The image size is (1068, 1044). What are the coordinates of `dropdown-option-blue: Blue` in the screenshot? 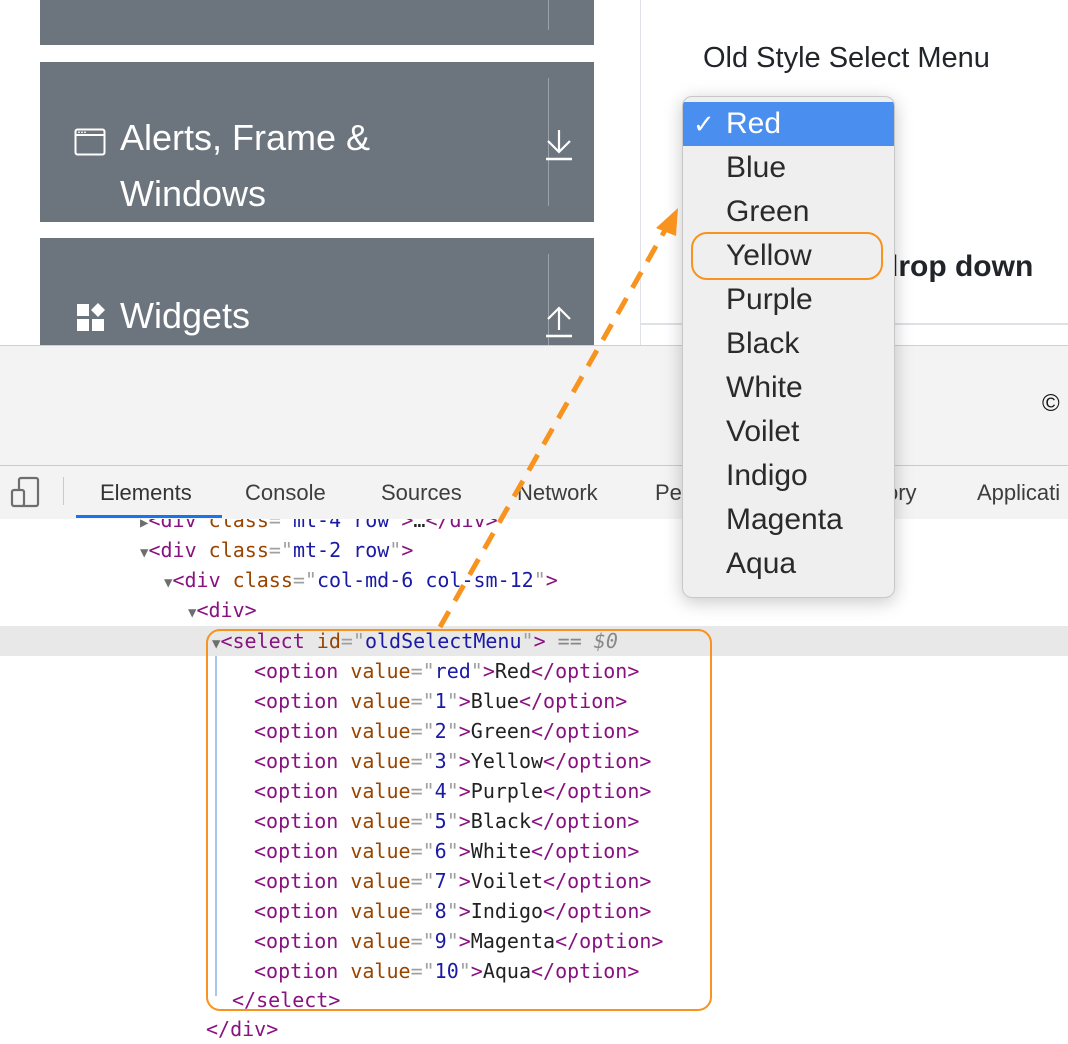 It's located at (788, 168).